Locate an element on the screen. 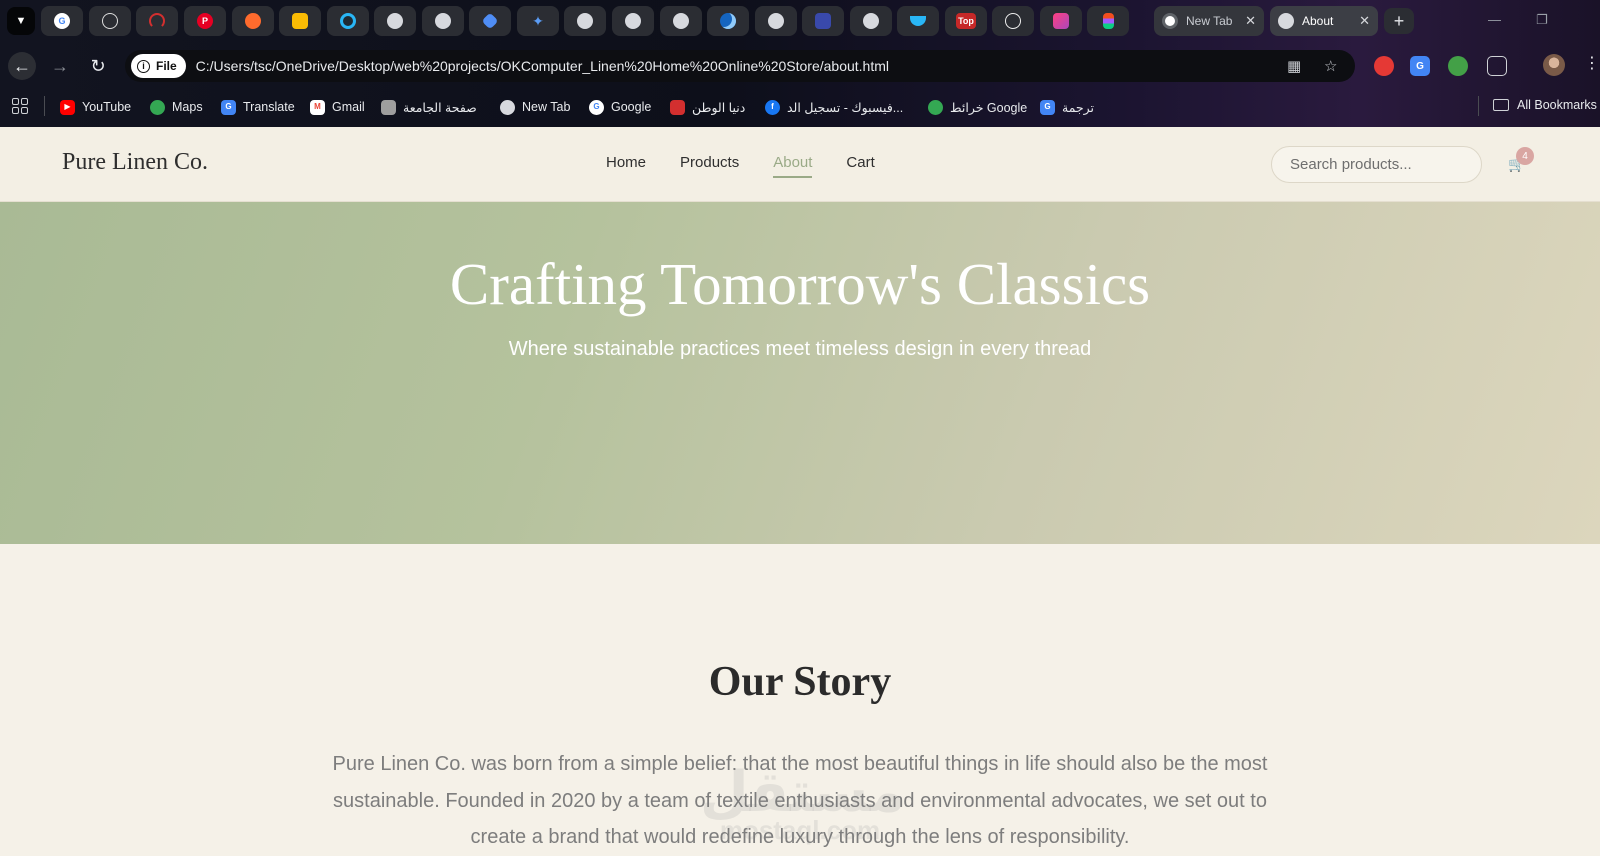 The height and width of the screenshot is (856, 1600). translate-extension-icon: G is located at coordinates (1420, 66).